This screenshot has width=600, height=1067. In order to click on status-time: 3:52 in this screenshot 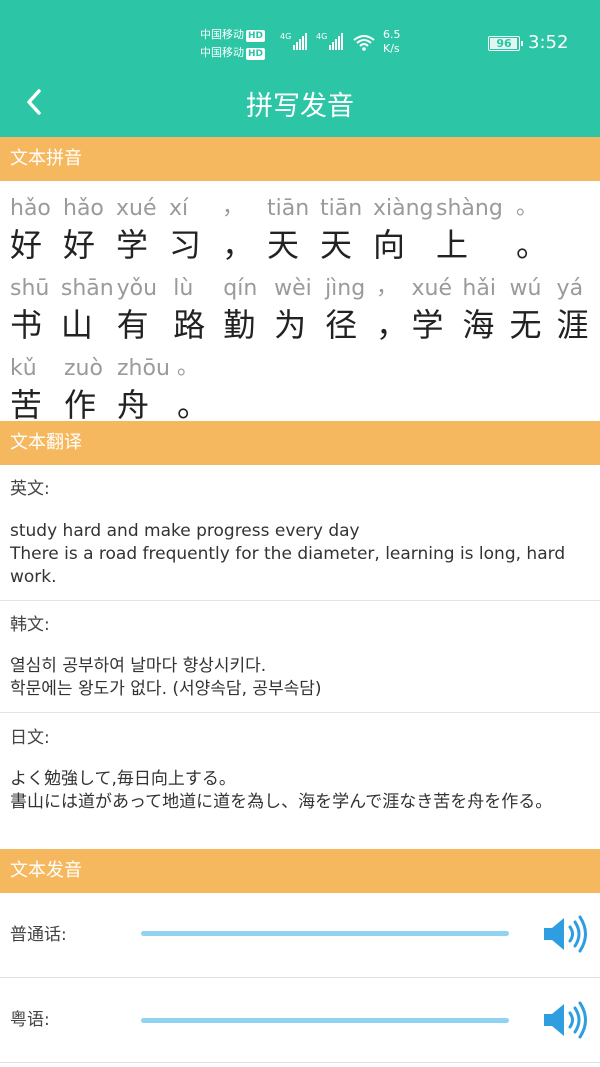, I will do `click(548, 42)`.